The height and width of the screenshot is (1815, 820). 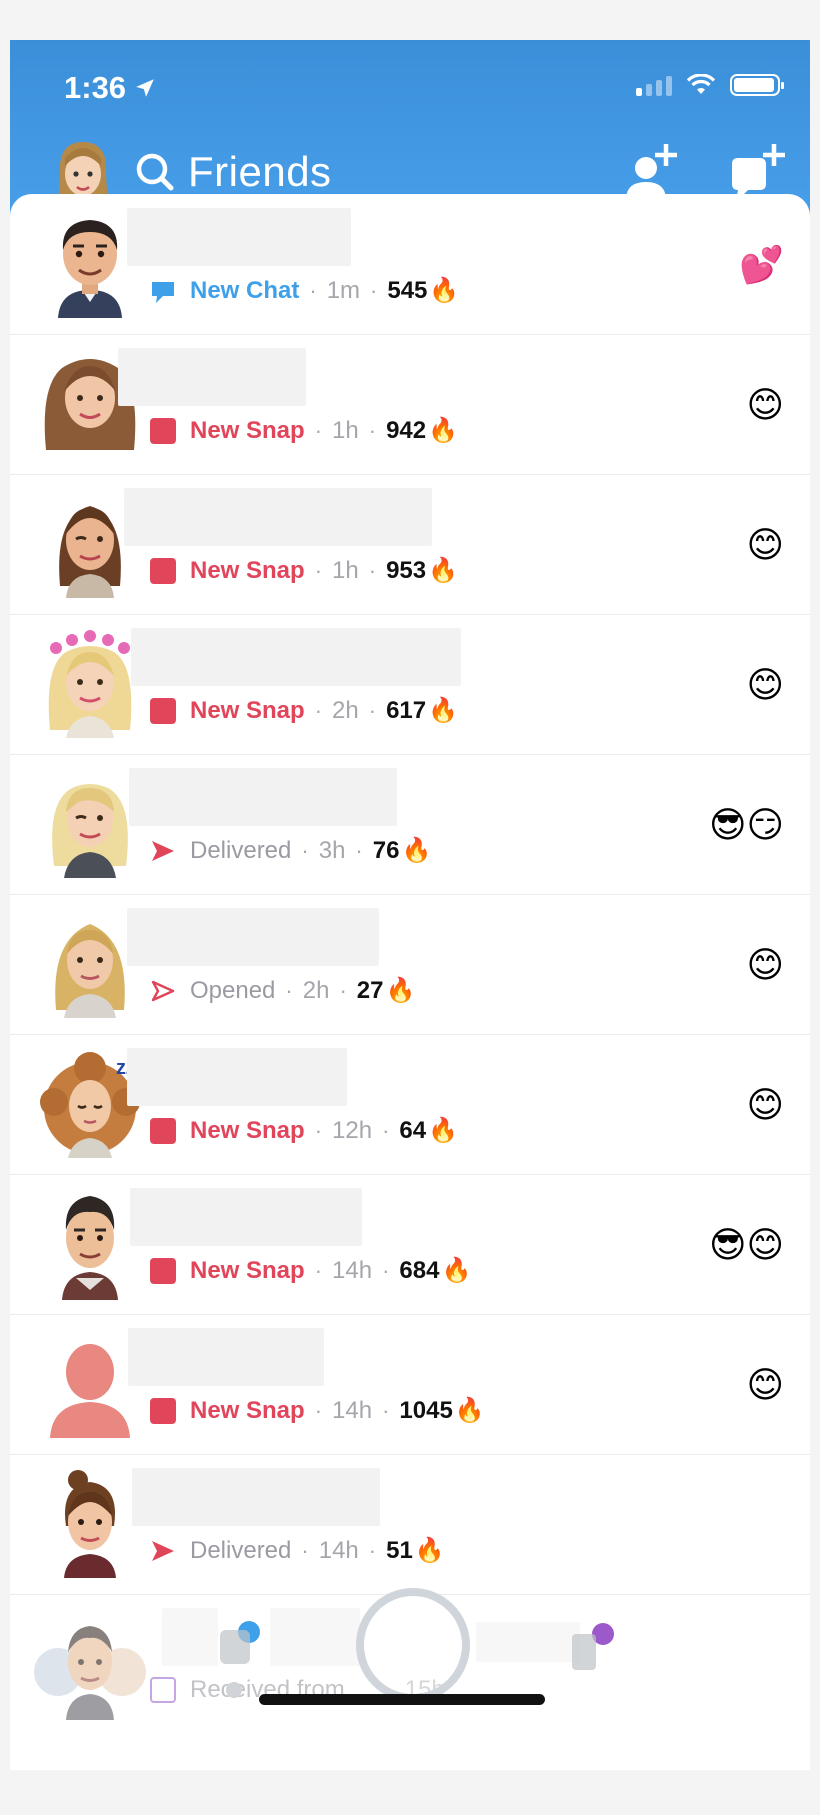 What do you see at coordinates (90, 1524) in the screenshot?
I see `avatar` at bounding box center [90, 1524].